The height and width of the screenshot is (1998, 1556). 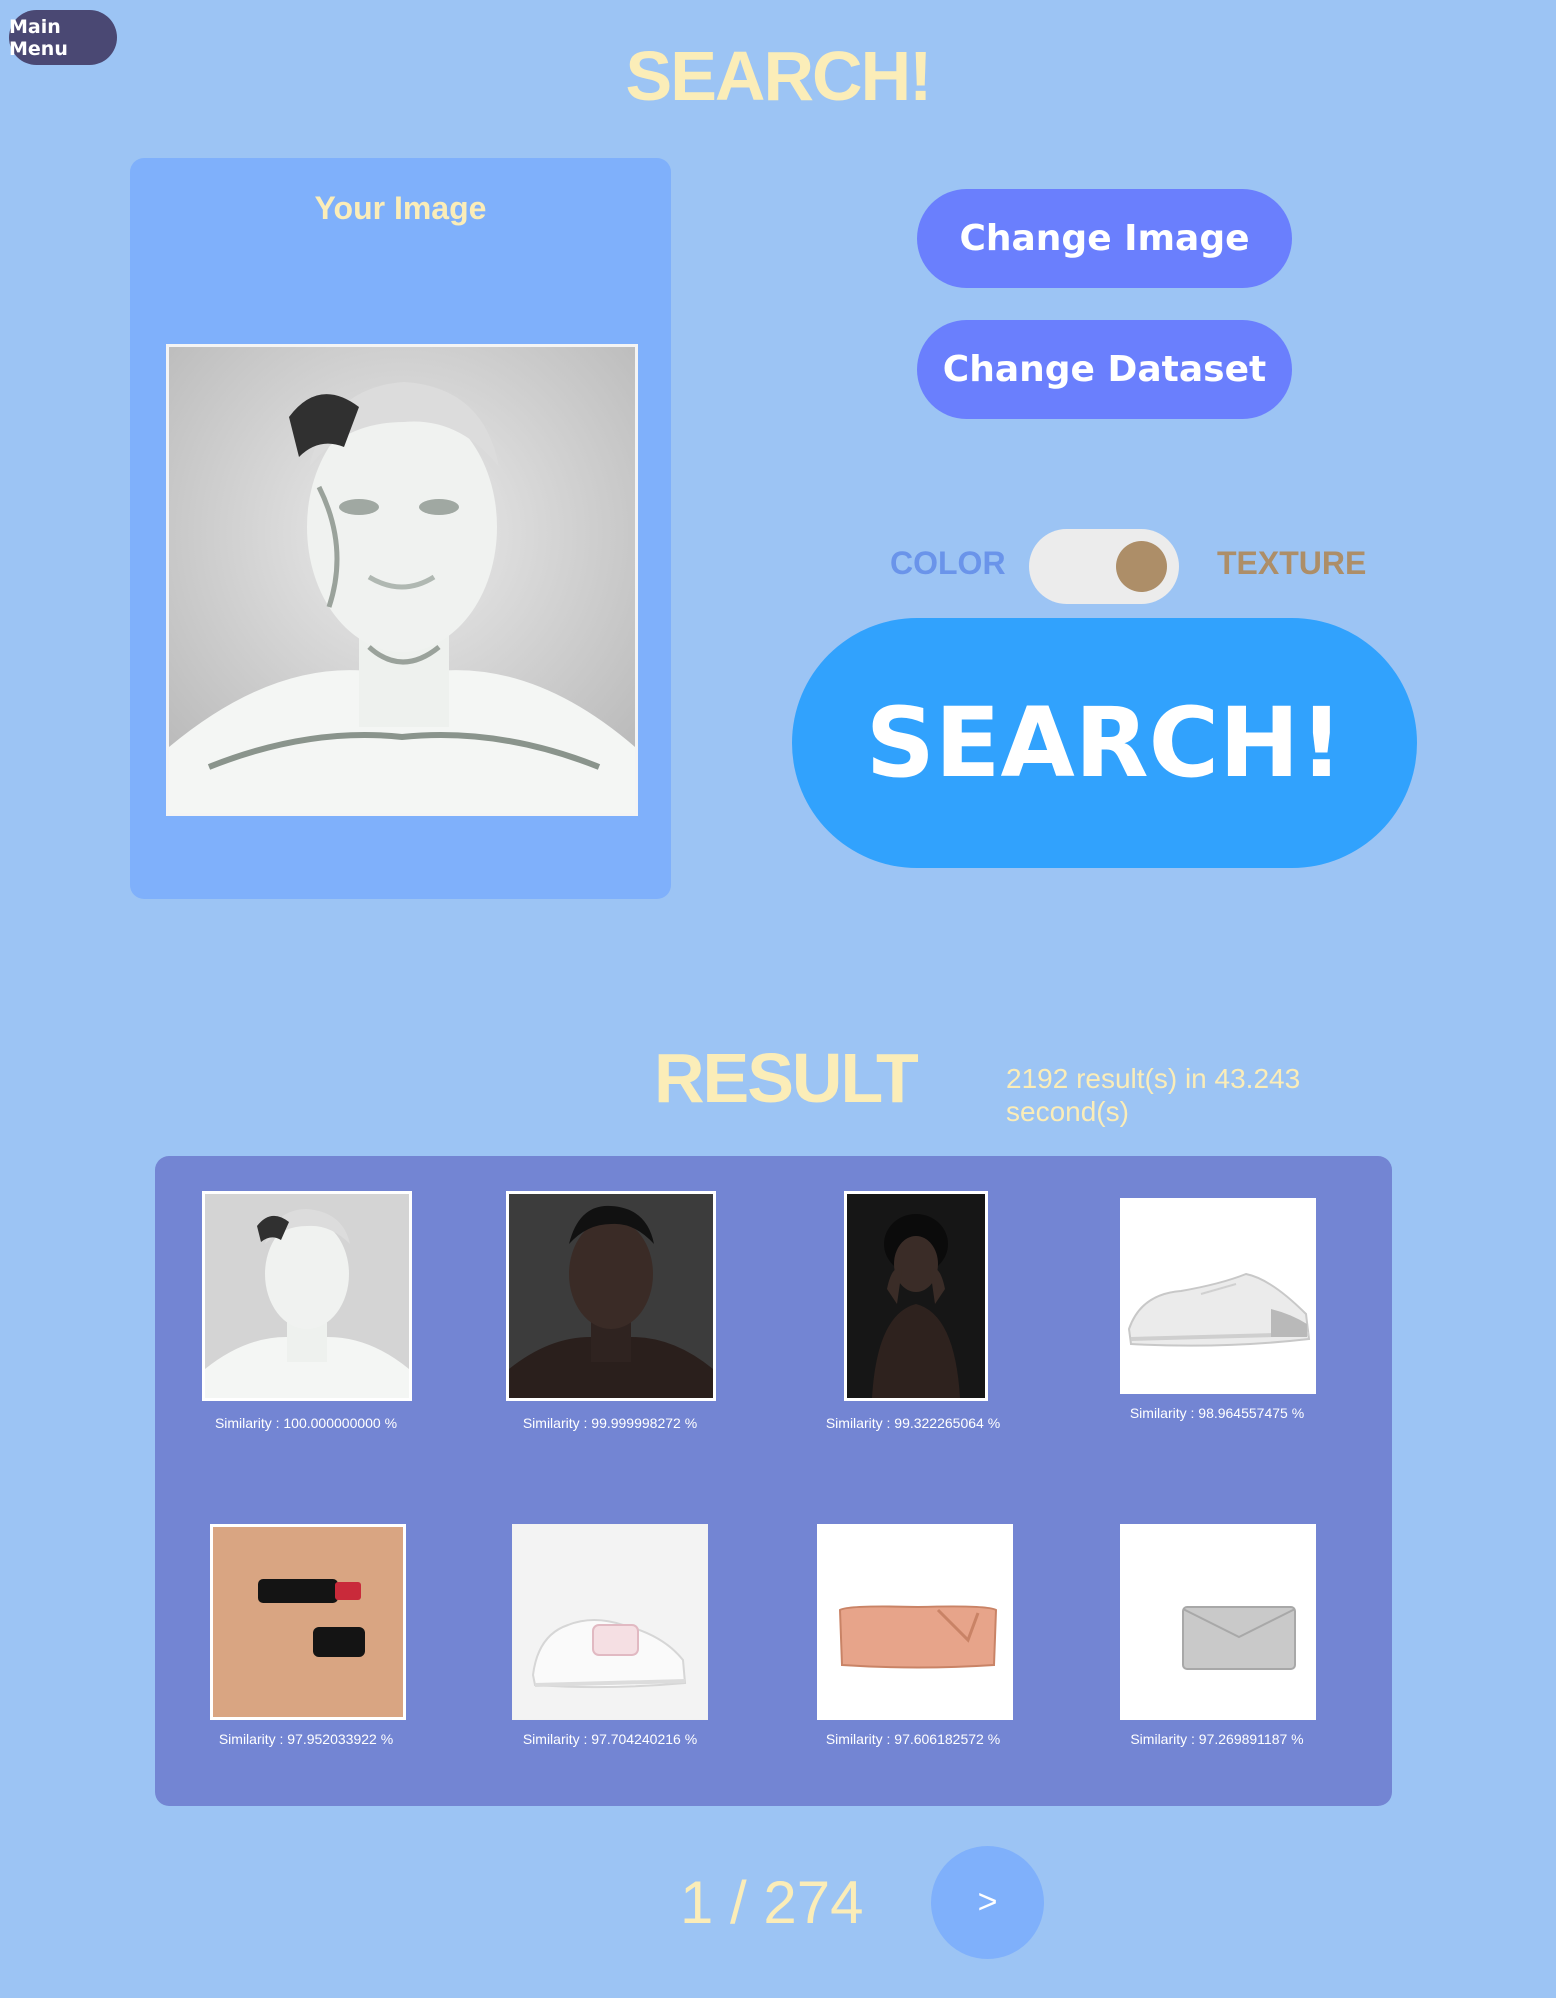 What do you see at coordinates (402, 580) in the screenshot?
I see `query-image` at bounding box center [402, 580].